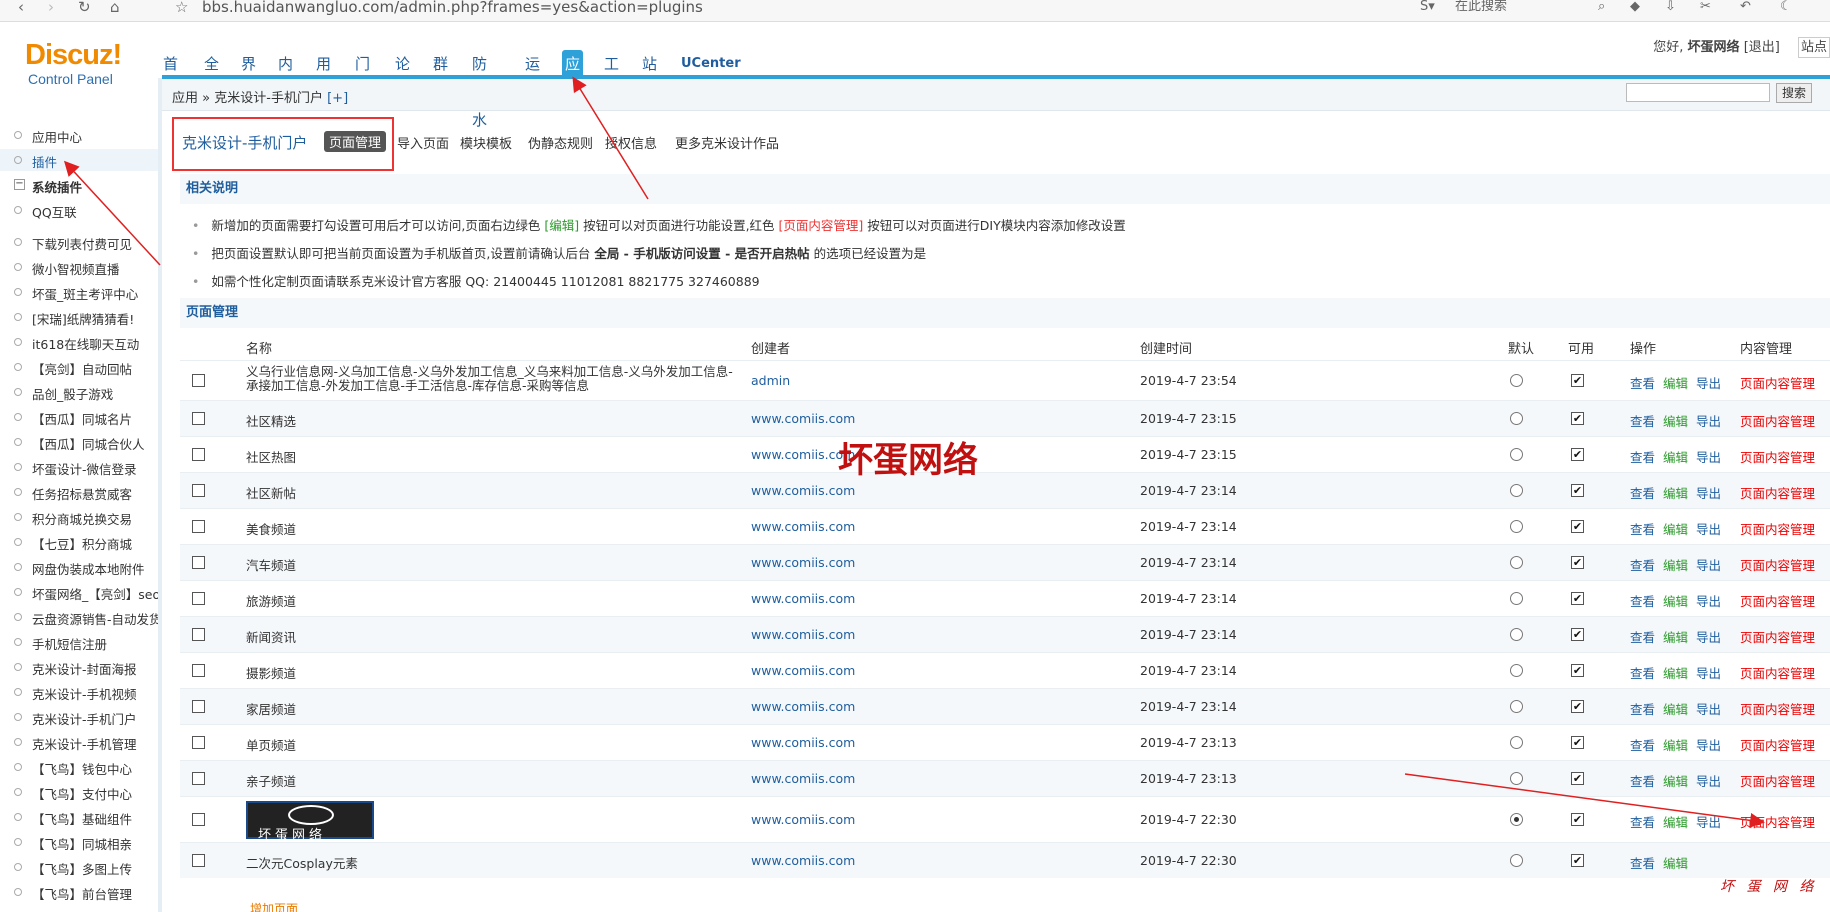 The image size is (1830, 912). I want to click on arrow-to-content-manage, so click(1584, 800).